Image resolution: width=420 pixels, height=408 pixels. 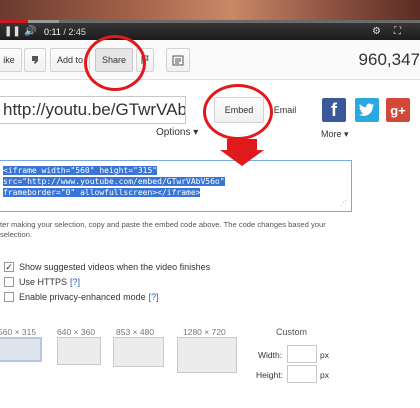 I want to click on time-display: 0:11 / 2:45, so click(x=65, y=32).